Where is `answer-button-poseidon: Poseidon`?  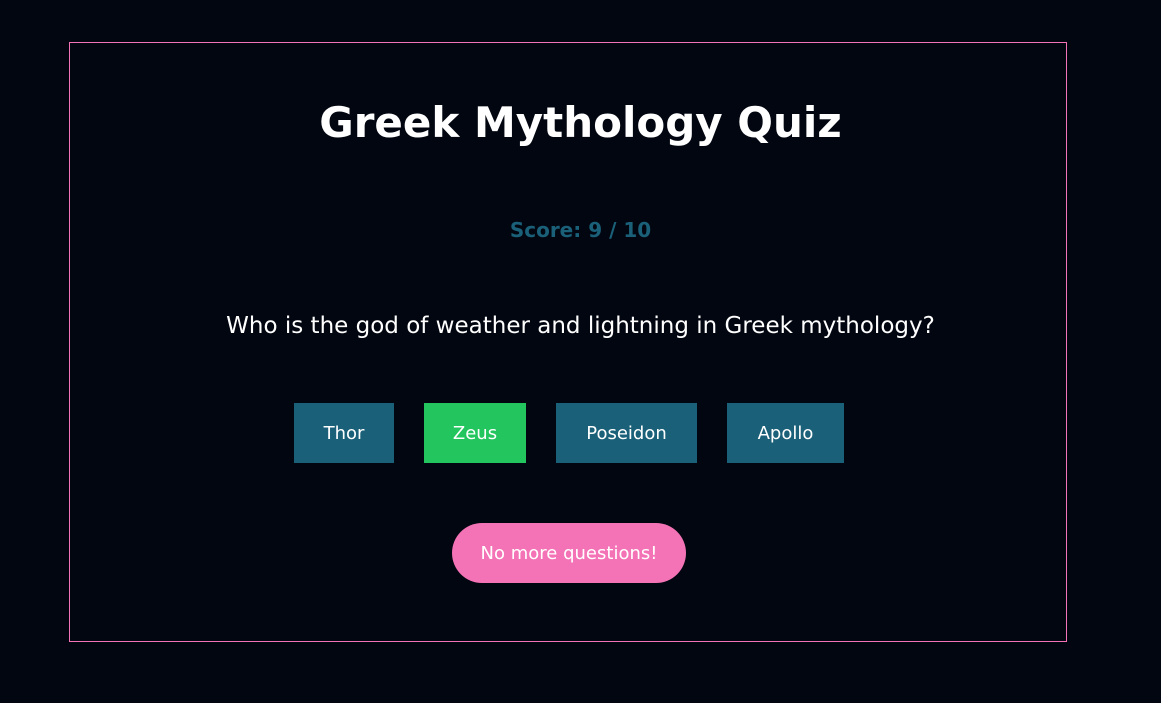 answer-button-poseidon: Poseidon is located at coordinates (626, 433).